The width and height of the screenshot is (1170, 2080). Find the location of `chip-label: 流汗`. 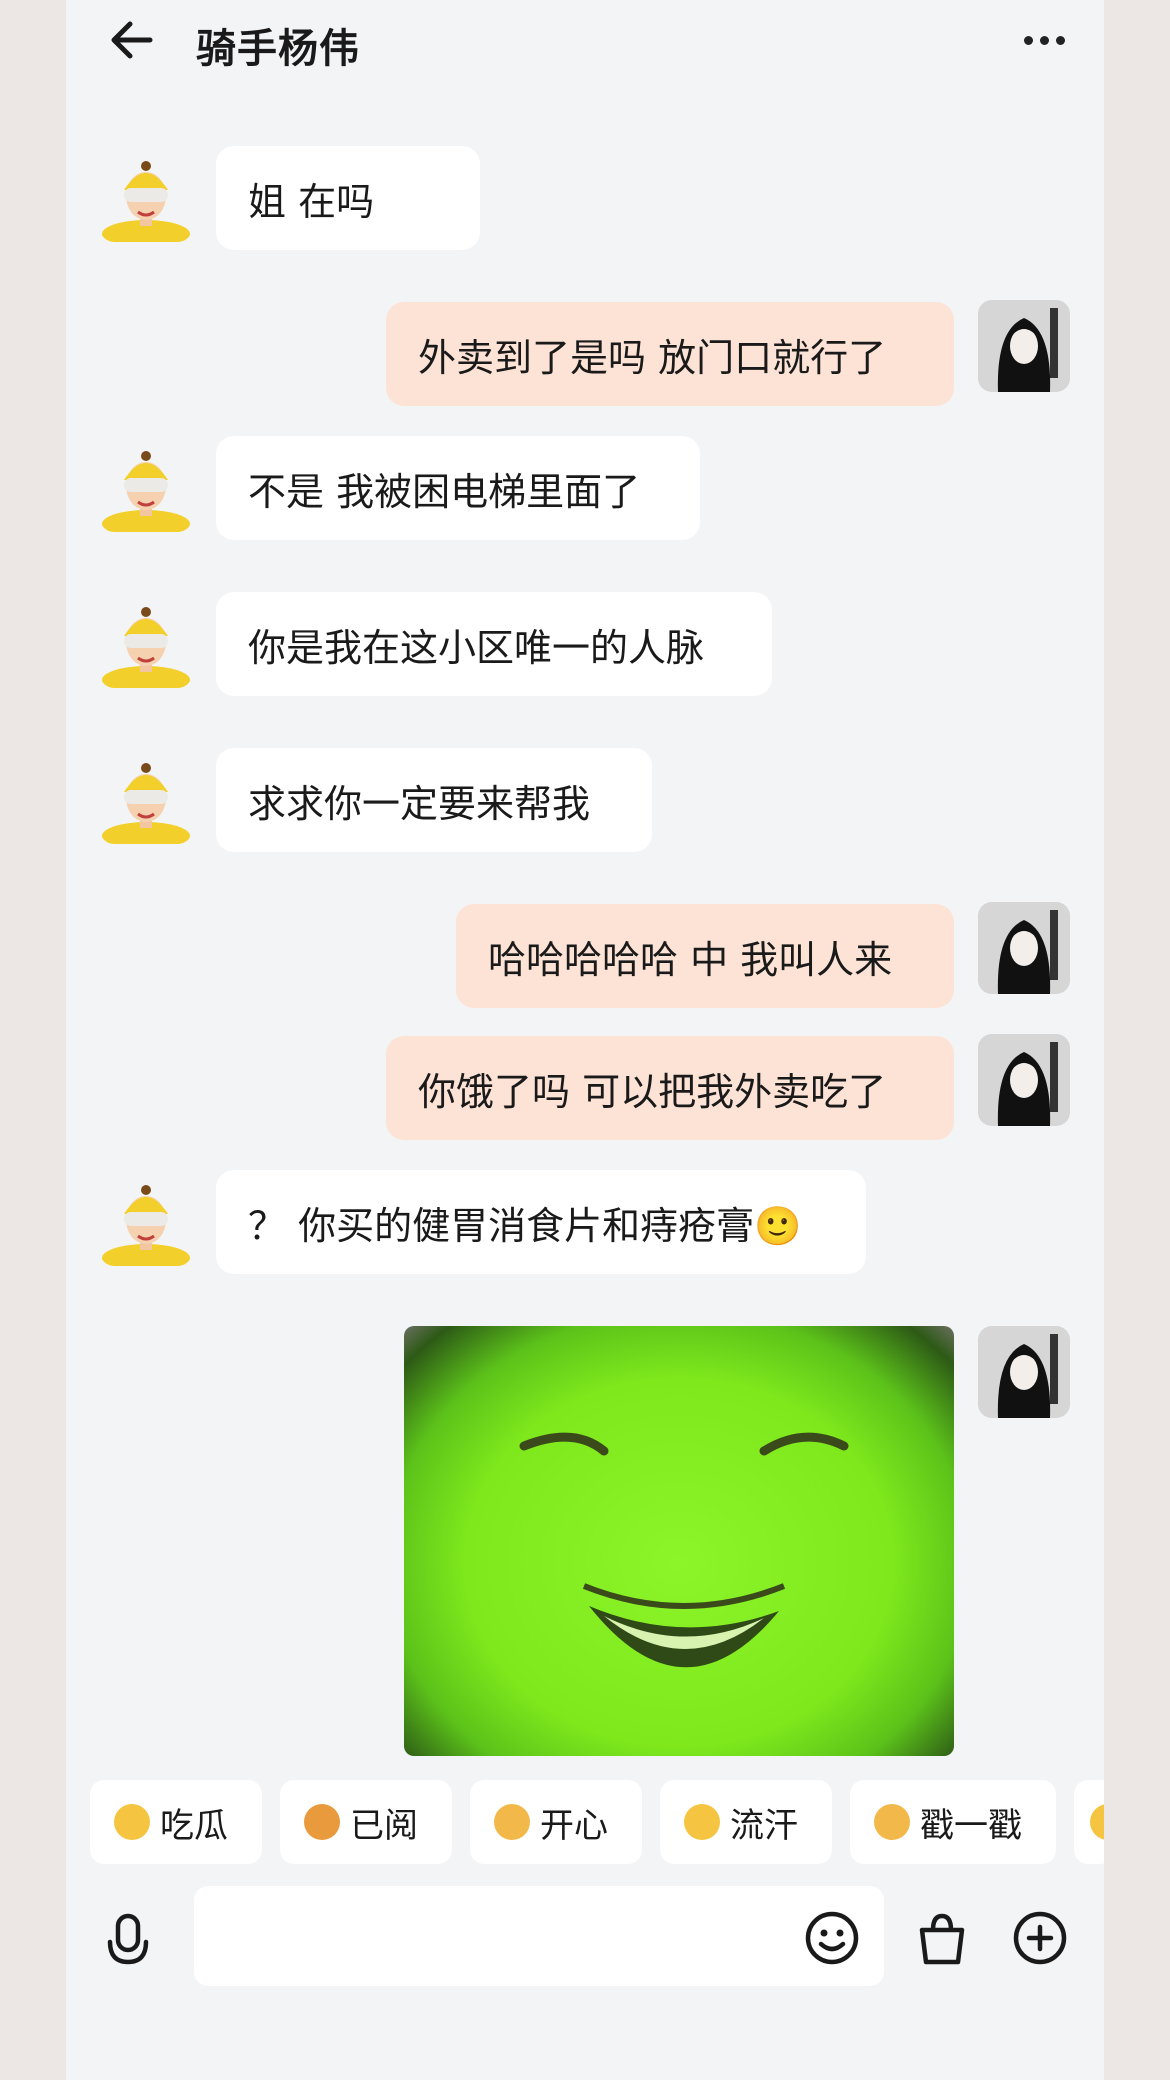

chip-label: 流汗 is located at coordinates (764, 1825).